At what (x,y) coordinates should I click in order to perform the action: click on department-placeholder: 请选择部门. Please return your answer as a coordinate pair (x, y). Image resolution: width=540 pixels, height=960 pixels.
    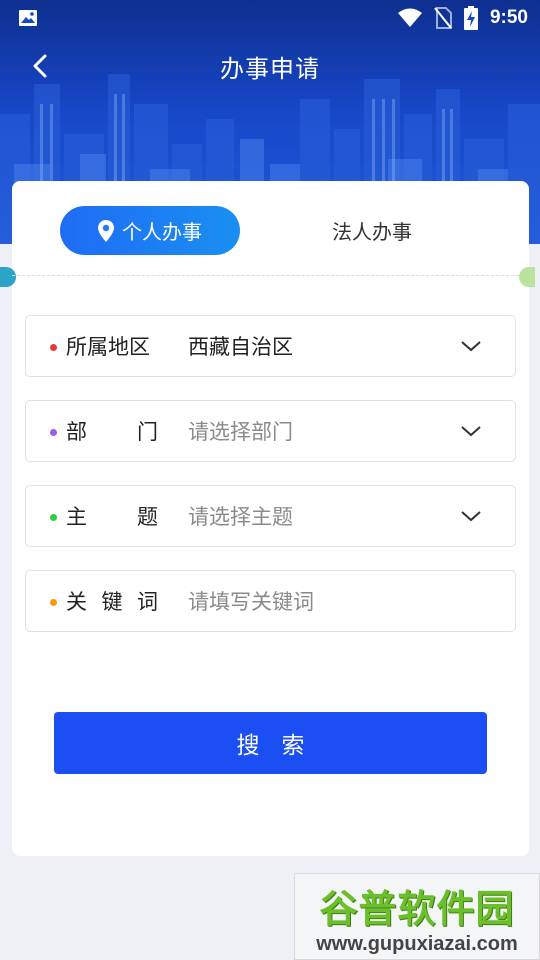
    Looking at the image, I should click on (240, 432).